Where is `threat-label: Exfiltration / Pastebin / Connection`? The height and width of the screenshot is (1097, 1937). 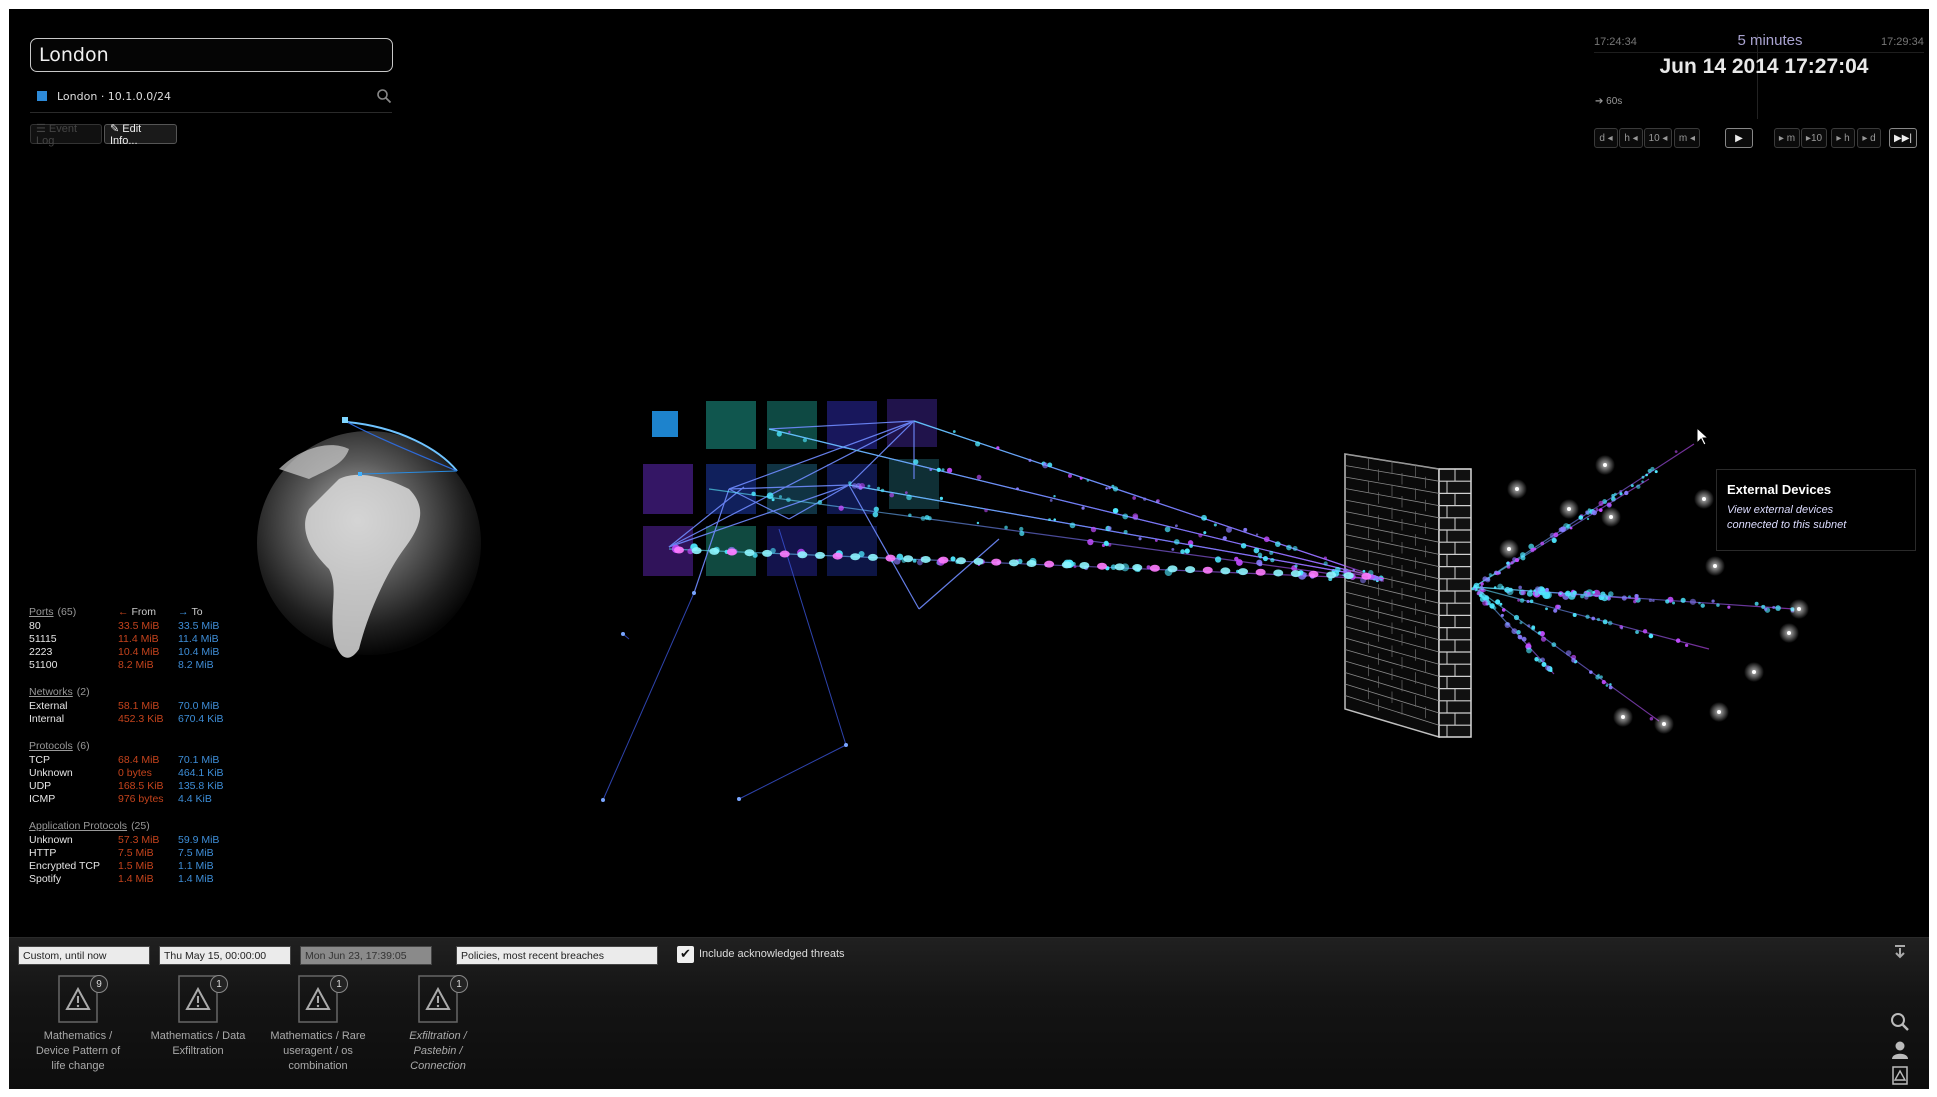
threat-label: Exfiltration / Pastebin / Connection is located at coordinates (438, 1051).